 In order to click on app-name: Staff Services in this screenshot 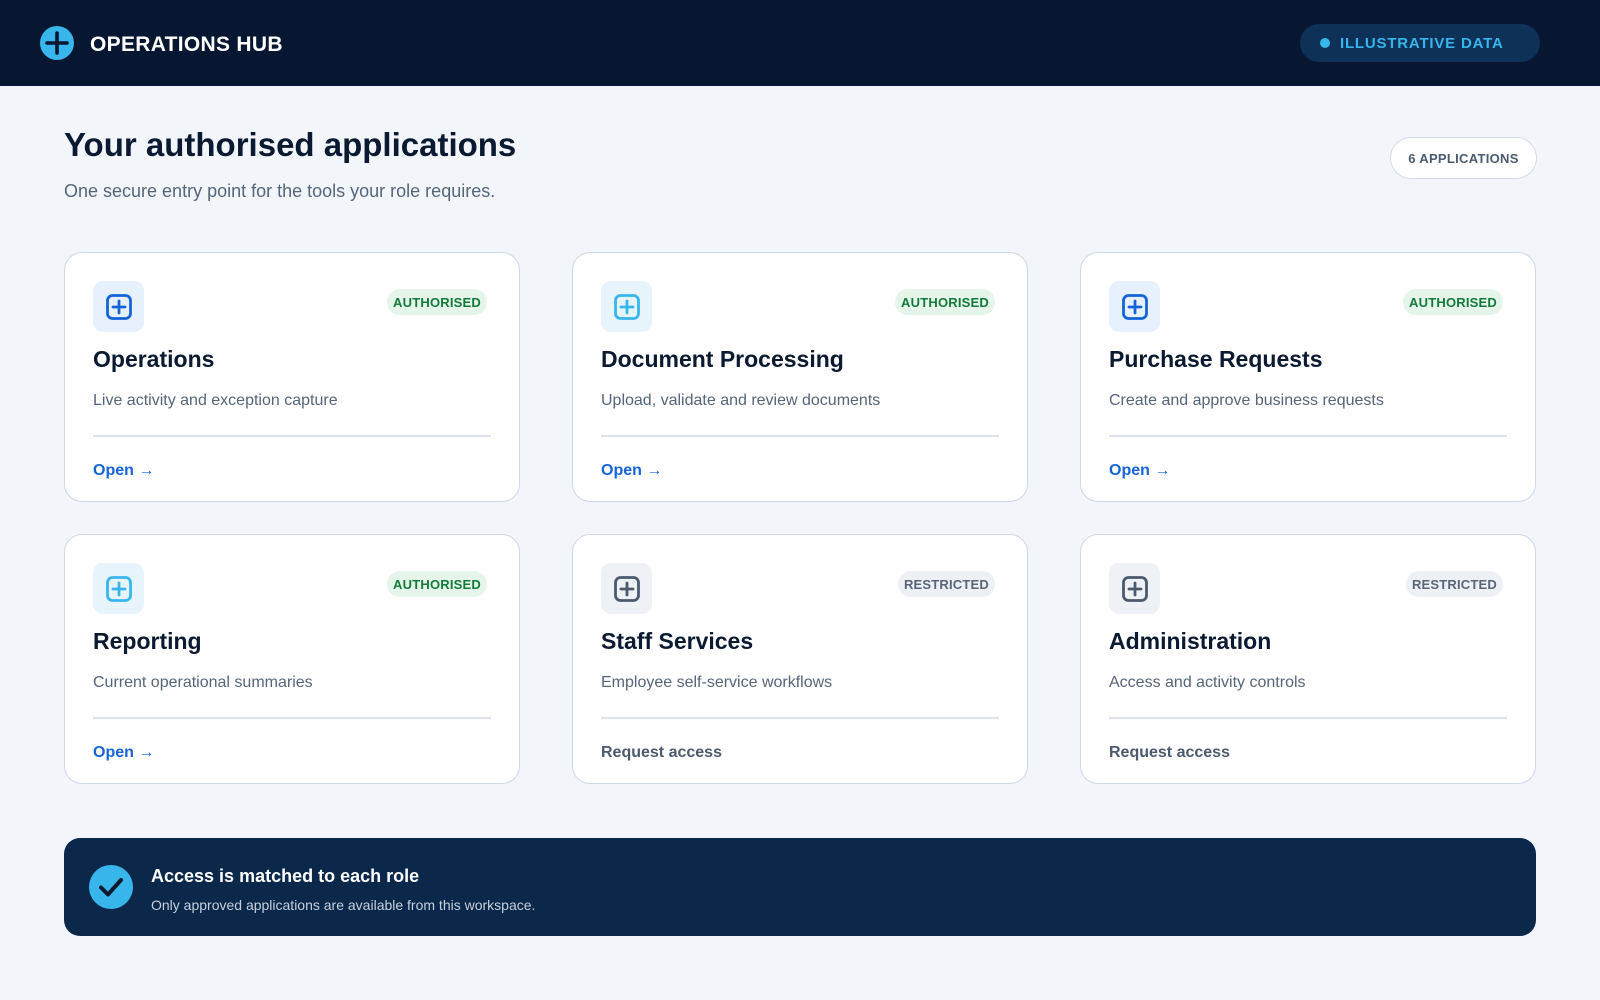, I will do `click(677, 641)`.